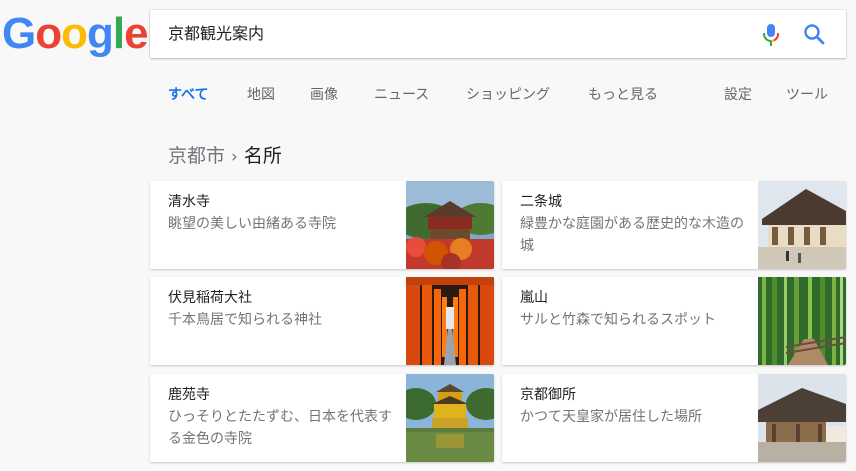 Image resolution: width=856 pixels, height=471 pixels. Describe the element at coordinates (802, 418) in the screenshot. I see `imperial-palace-photo` at that location.